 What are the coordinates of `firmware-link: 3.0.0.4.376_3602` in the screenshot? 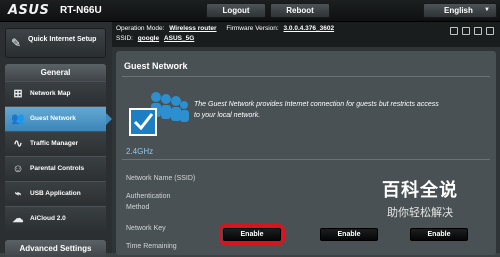 It's located at (309, 28).